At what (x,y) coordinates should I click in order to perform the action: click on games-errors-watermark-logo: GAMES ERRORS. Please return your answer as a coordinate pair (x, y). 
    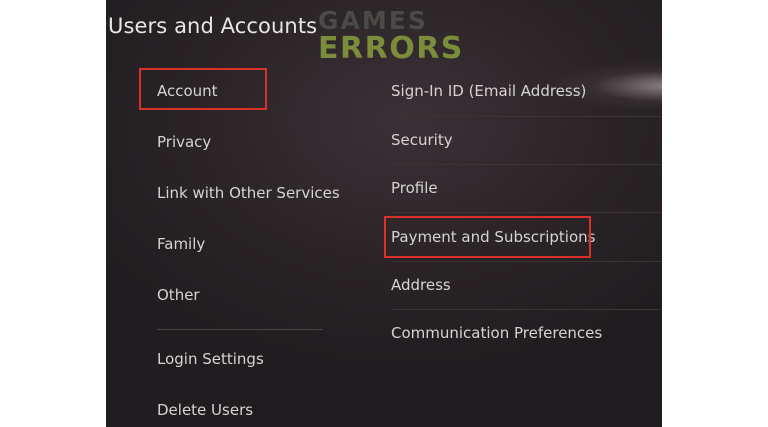
    Looking at the image, I should click on (391, 36).